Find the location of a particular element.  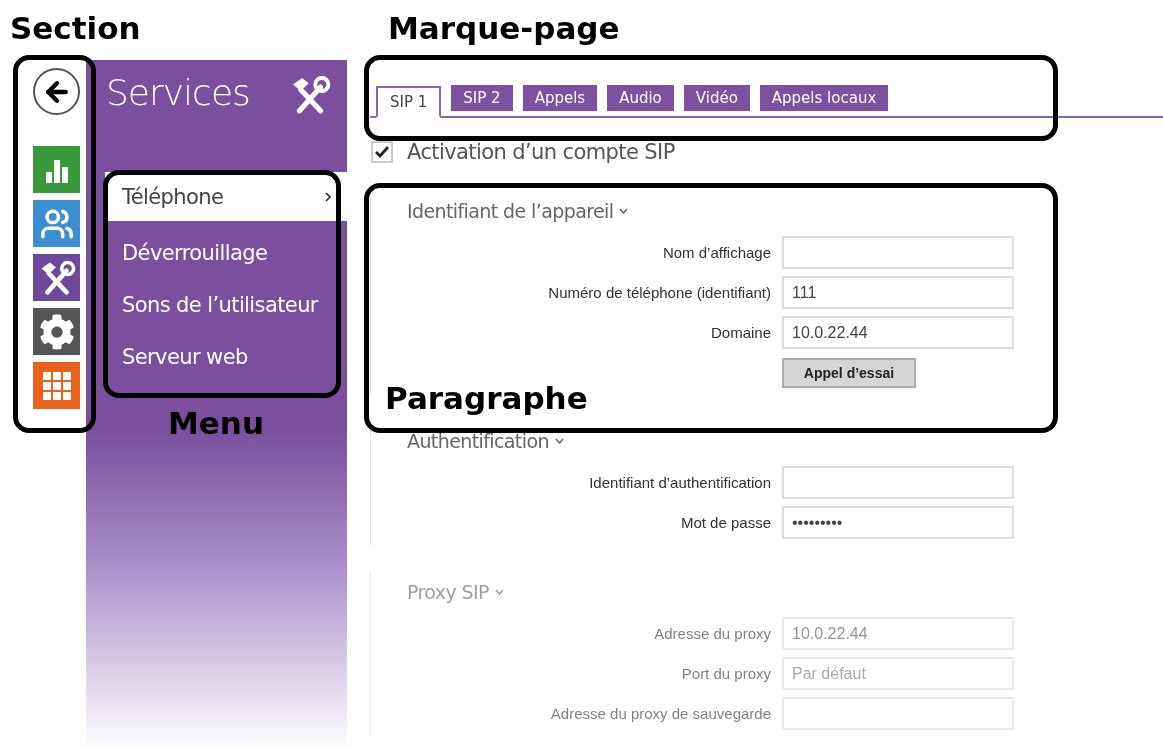

callout-label: Section is located at coordinates (75, 28).